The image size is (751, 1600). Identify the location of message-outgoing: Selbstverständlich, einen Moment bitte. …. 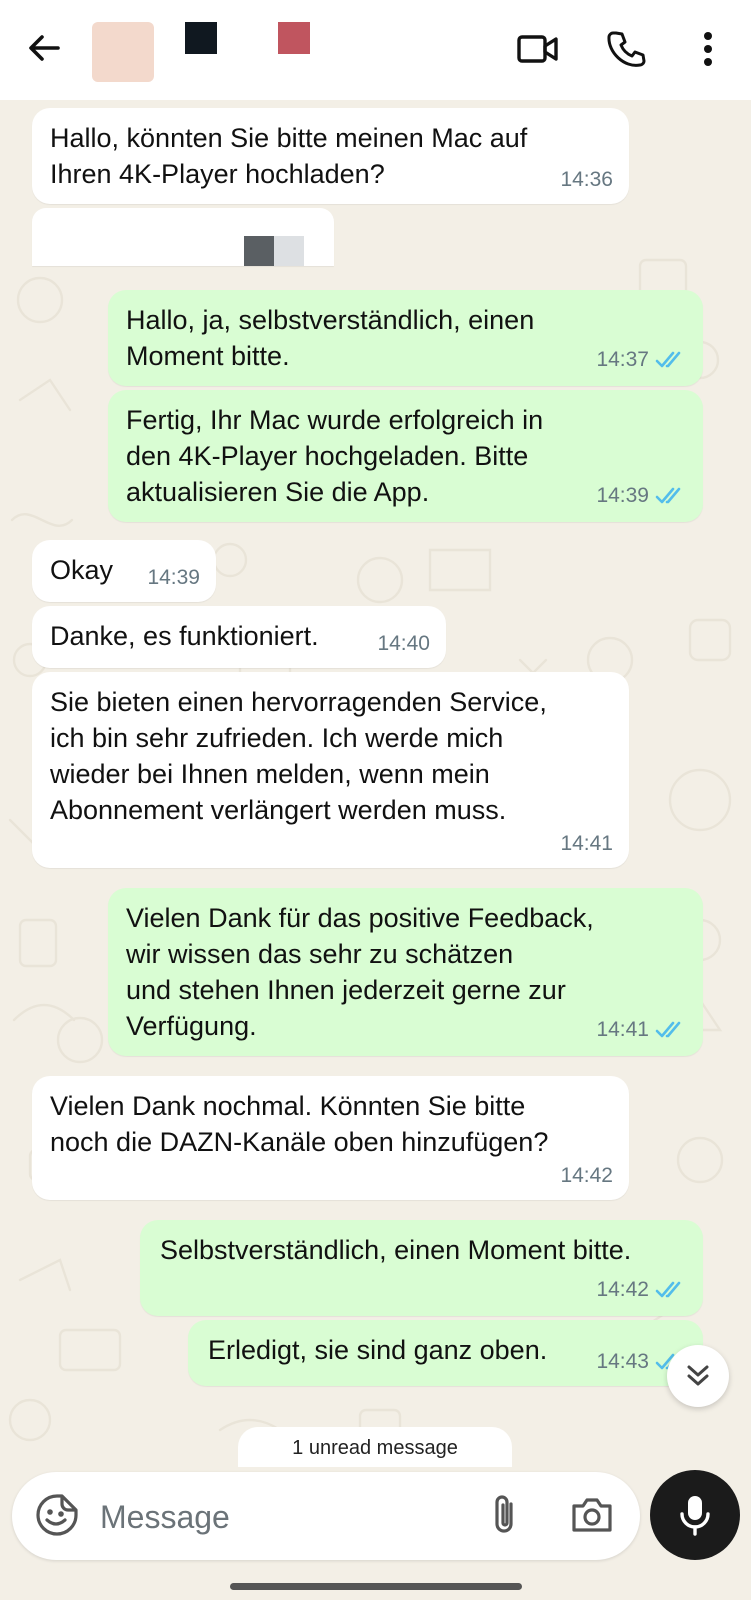
(421, 1268).